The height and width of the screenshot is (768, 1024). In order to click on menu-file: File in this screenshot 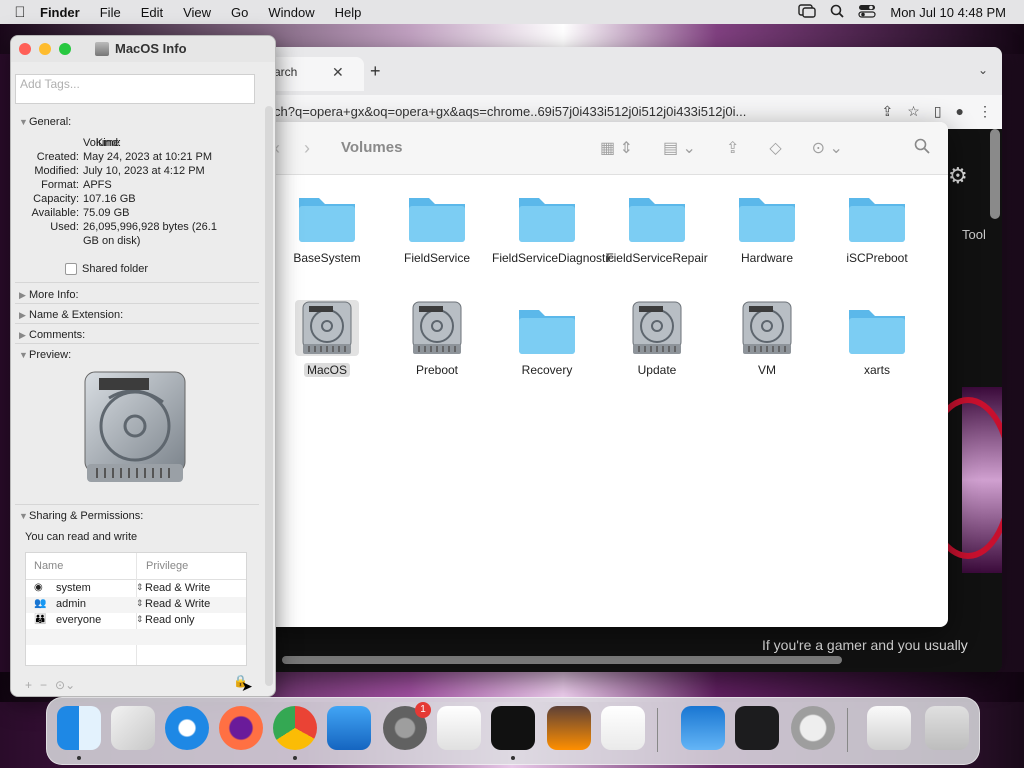, I will do `click(110, 12)`.